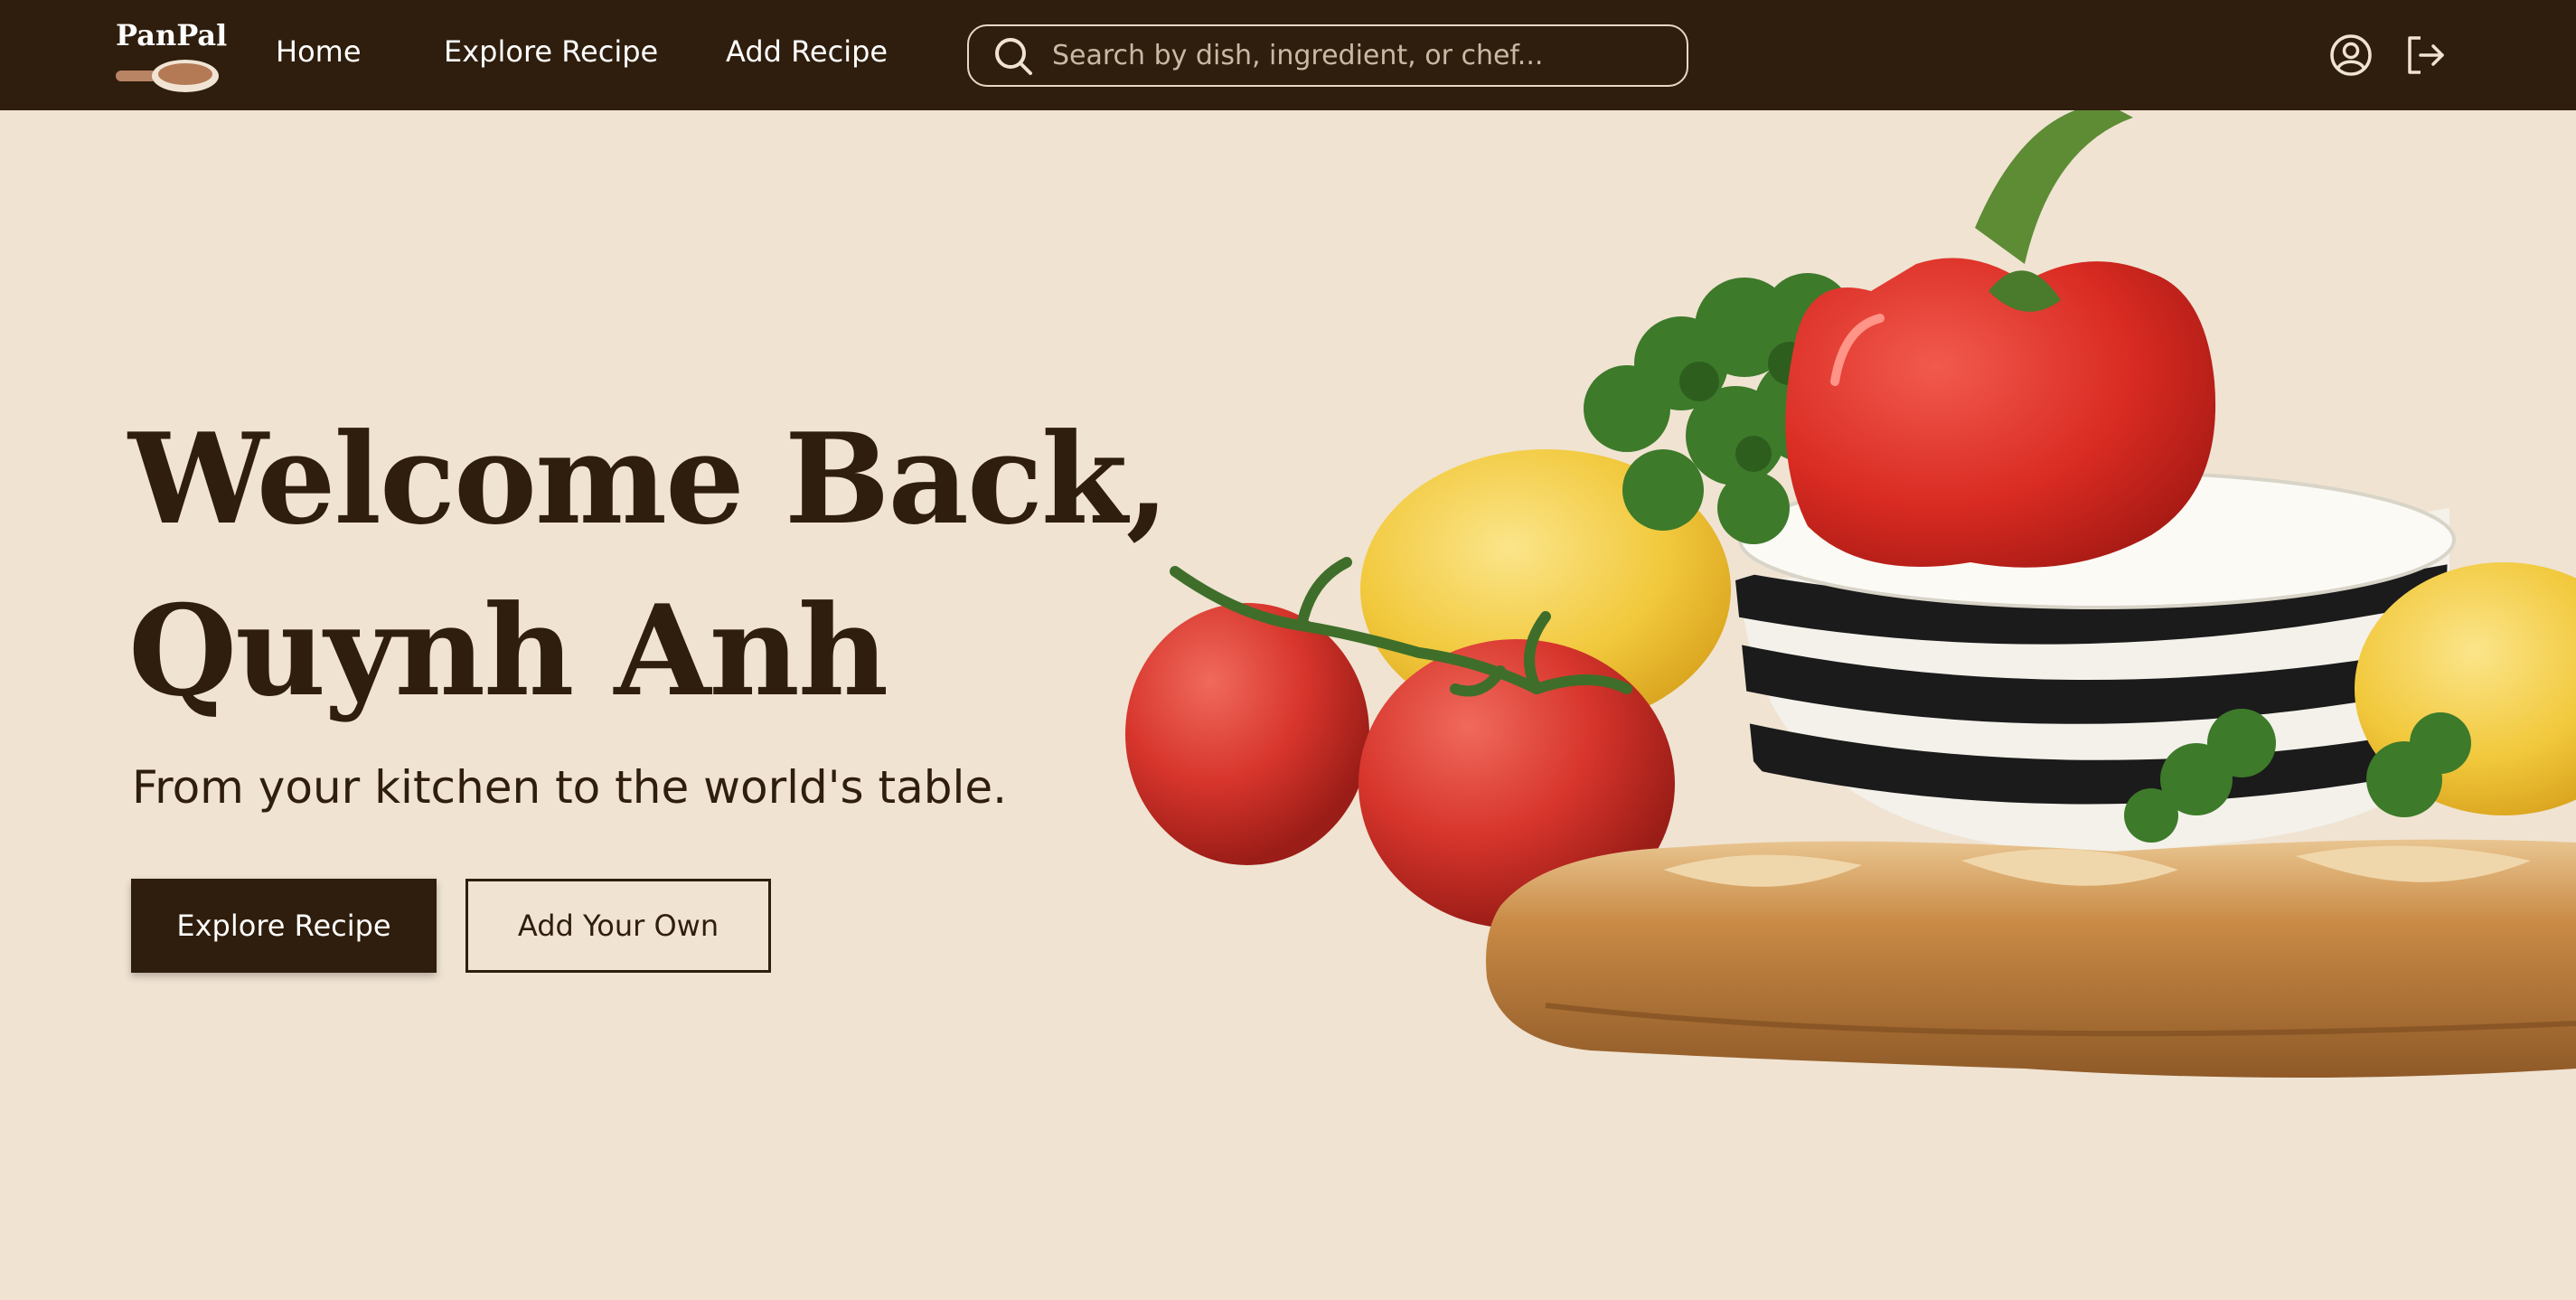 Image resolution: width=2576 pixels, height=1300 pixels. I want to click on top-navbar: PanPal Home Explore Recipe Add Recipe, so click(1288, 55).